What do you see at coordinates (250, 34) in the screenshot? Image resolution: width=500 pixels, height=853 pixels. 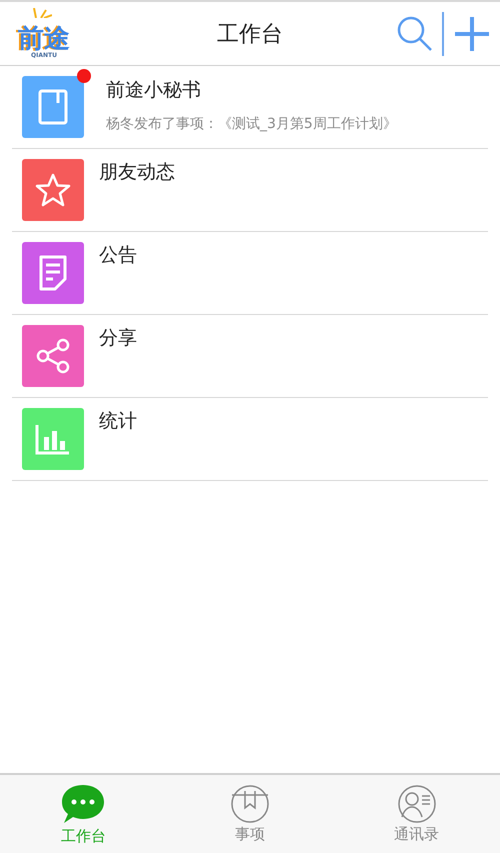 I see `page-title: 工作台` at bounding box center [250, 34].